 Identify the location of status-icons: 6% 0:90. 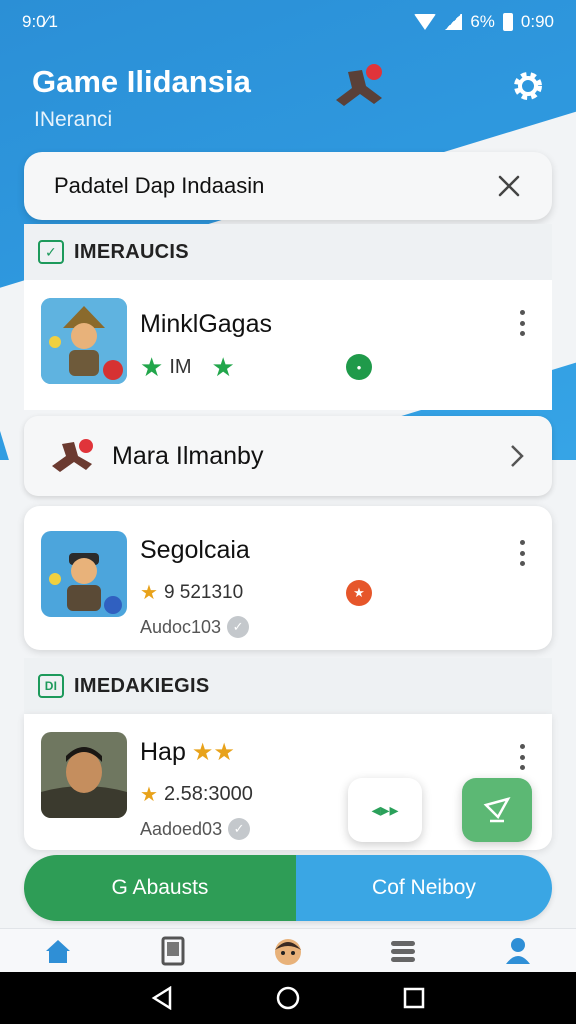
(484, 22).